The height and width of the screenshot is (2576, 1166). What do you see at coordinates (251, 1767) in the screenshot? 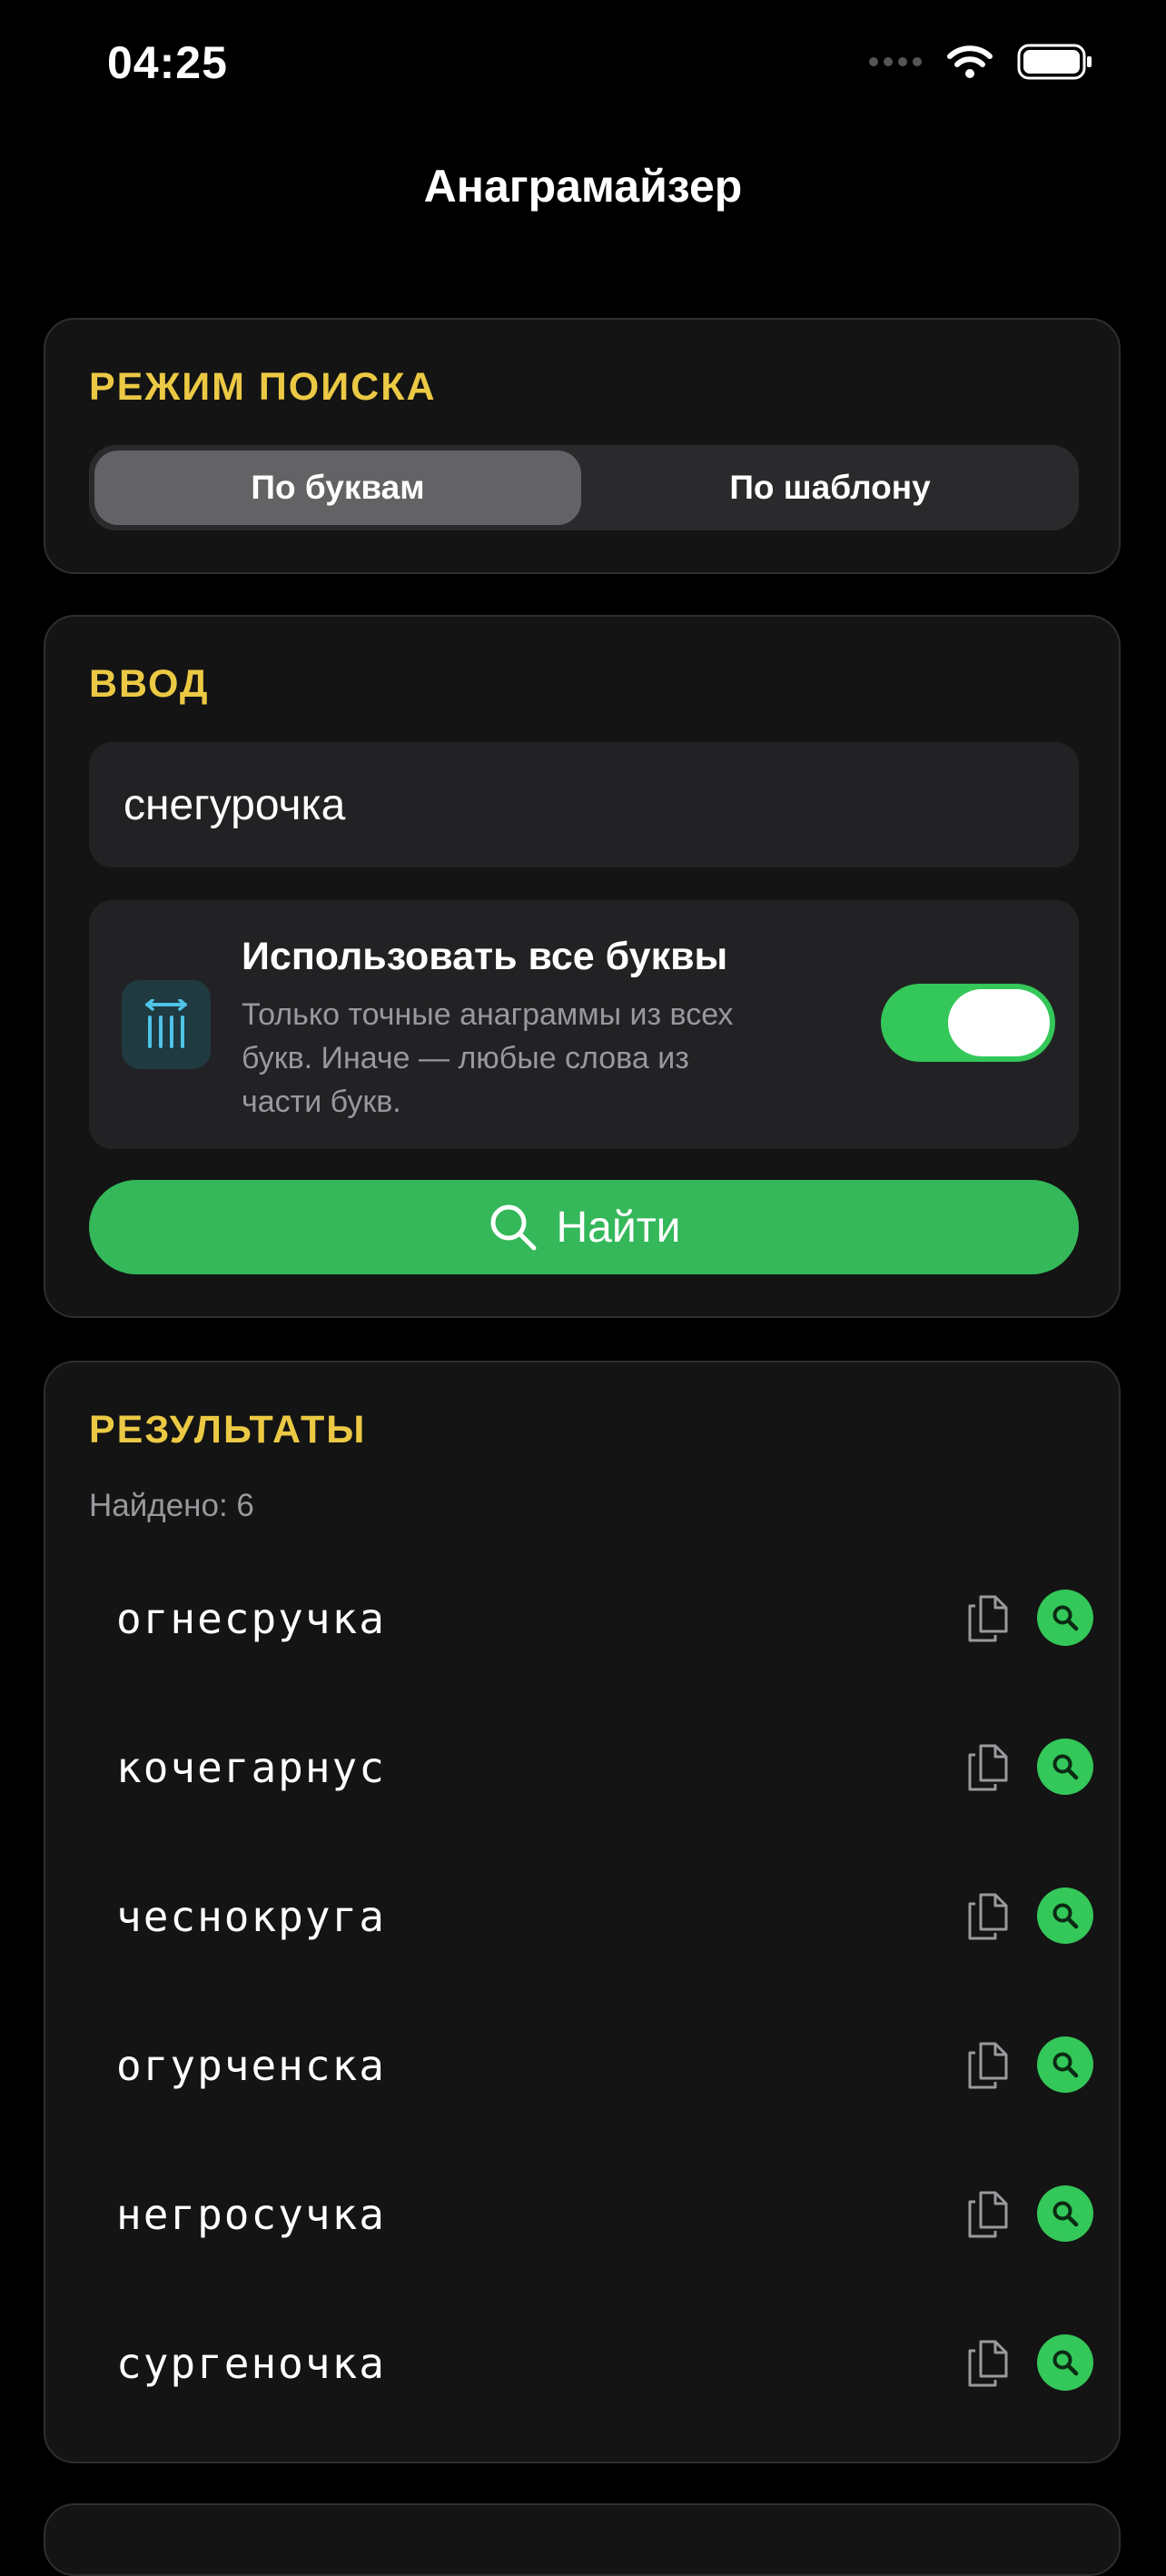
I see `result-word: кочегарнус` at bounding box center [251, 1767].